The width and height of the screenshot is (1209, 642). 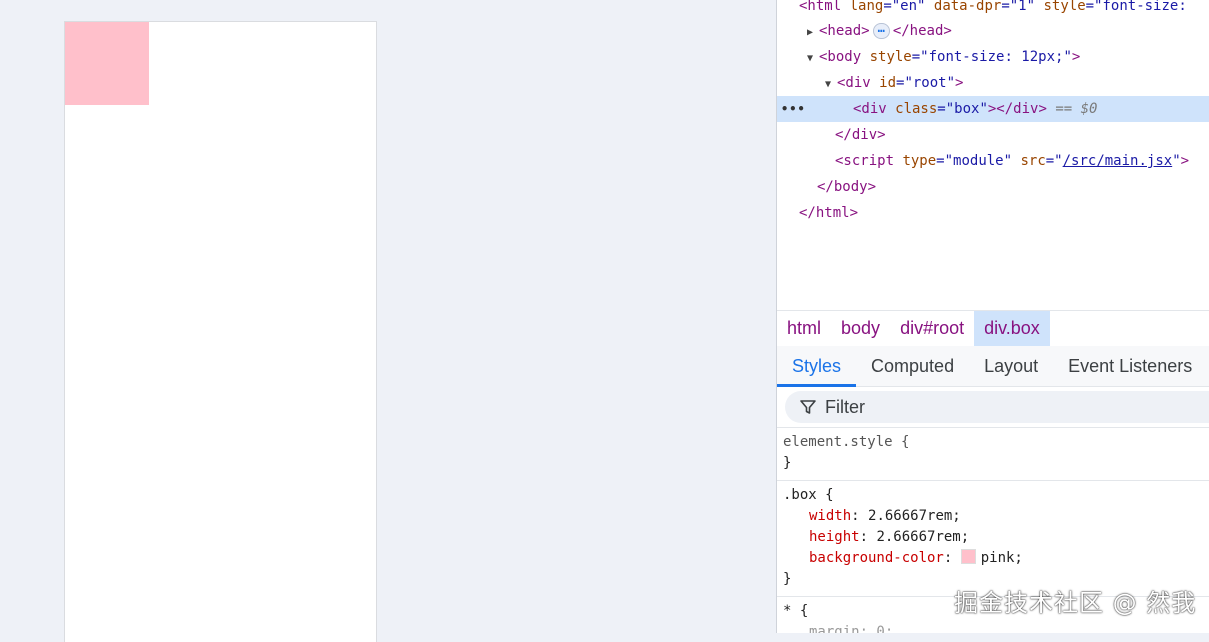 What do you see at coordinates (993, 187) in the screenshot?
I see `dom-node-body-close: </body>` at bounding box center [993, 187].